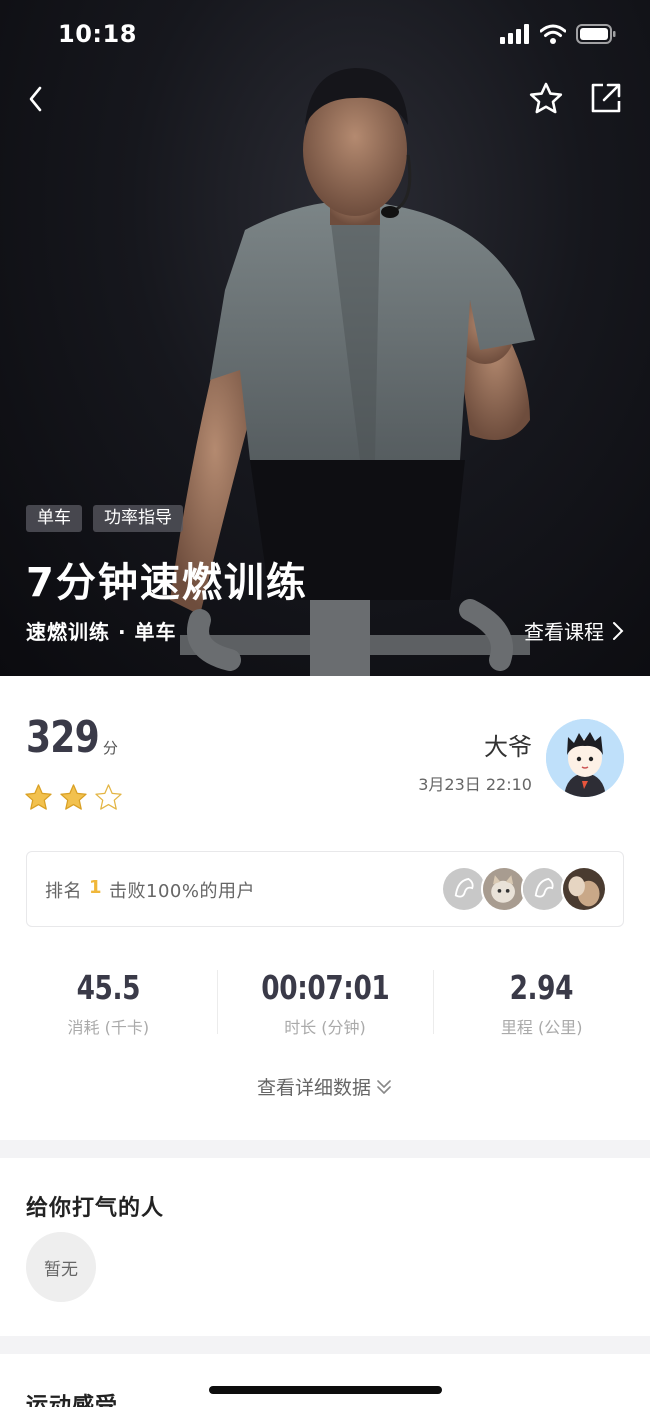  Describe the element at coordinates (108, 1027) in the screenshot. I see `metric-calories-label: 消耗 (千卡)` at that location.